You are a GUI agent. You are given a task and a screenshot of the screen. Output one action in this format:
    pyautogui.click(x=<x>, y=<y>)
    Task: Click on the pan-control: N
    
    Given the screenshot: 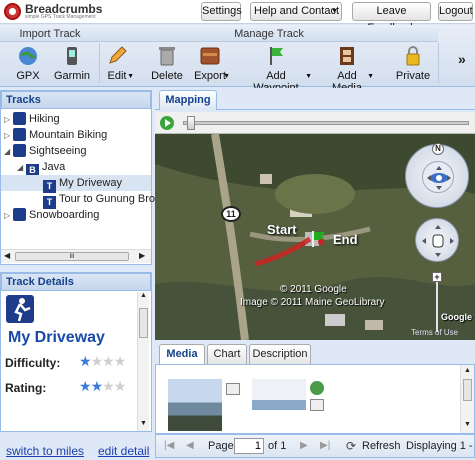 What is the action you would take?
    pyautogui.click(x=437, y=175)
    